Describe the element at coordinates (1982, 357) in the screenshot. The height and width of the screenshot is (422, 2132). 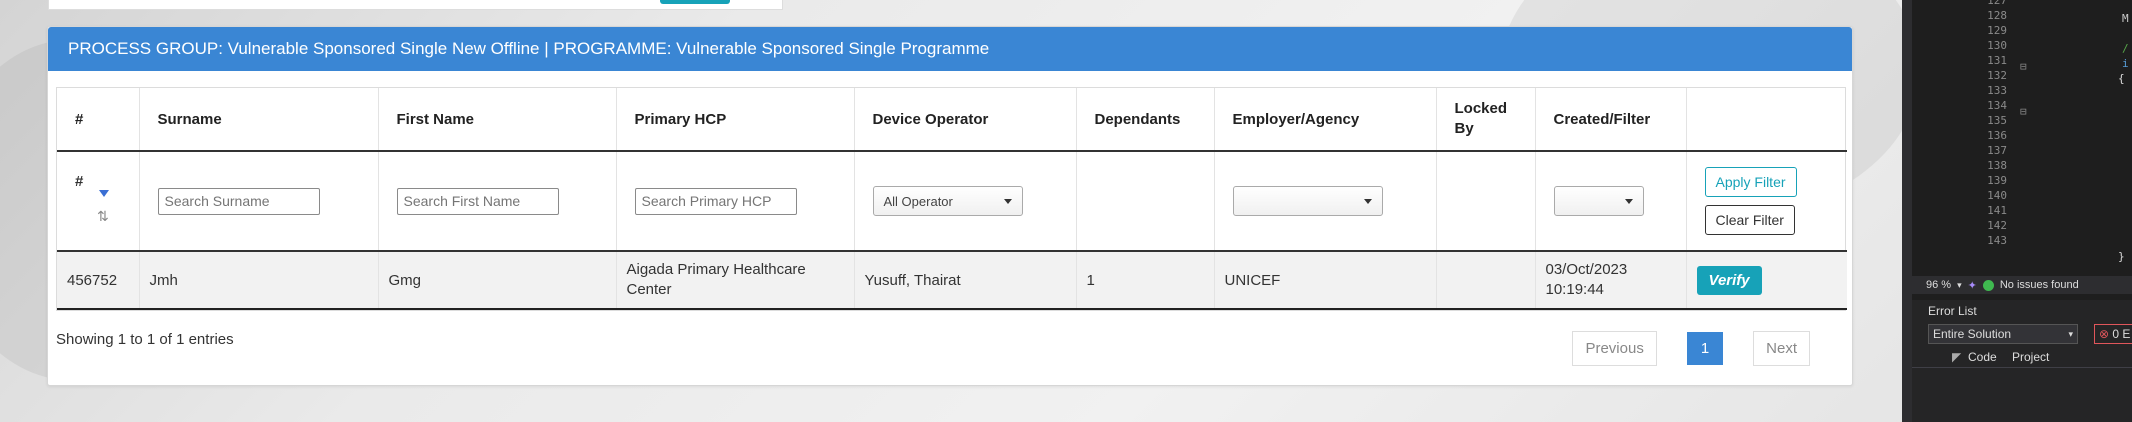
I see `column-header-code: Code` at that location.